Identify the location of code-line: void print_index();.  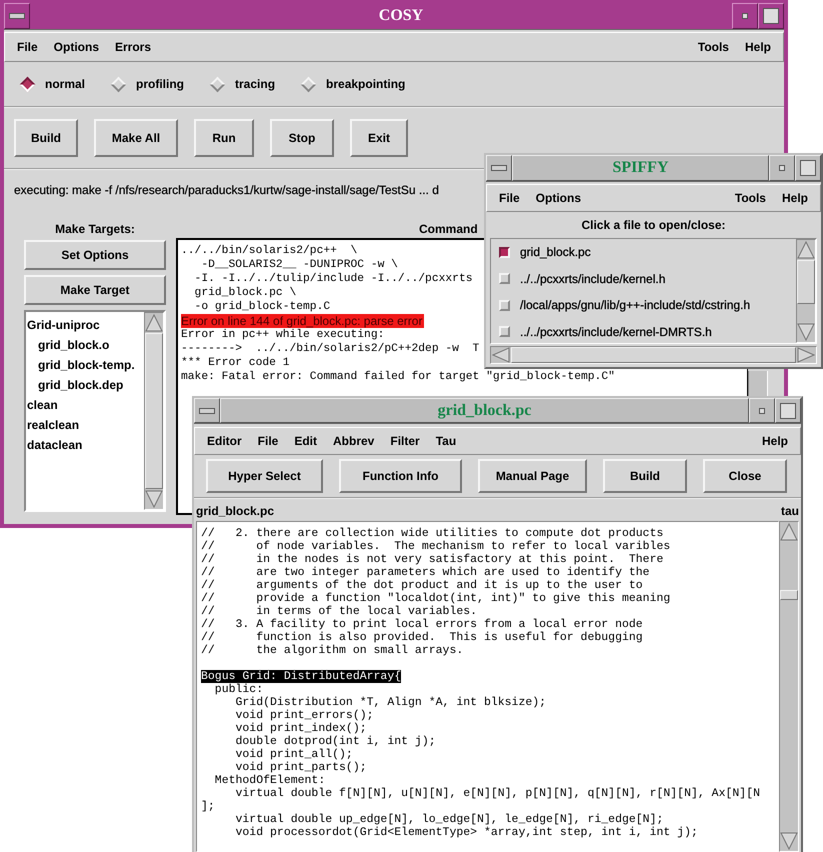
(300, 728).